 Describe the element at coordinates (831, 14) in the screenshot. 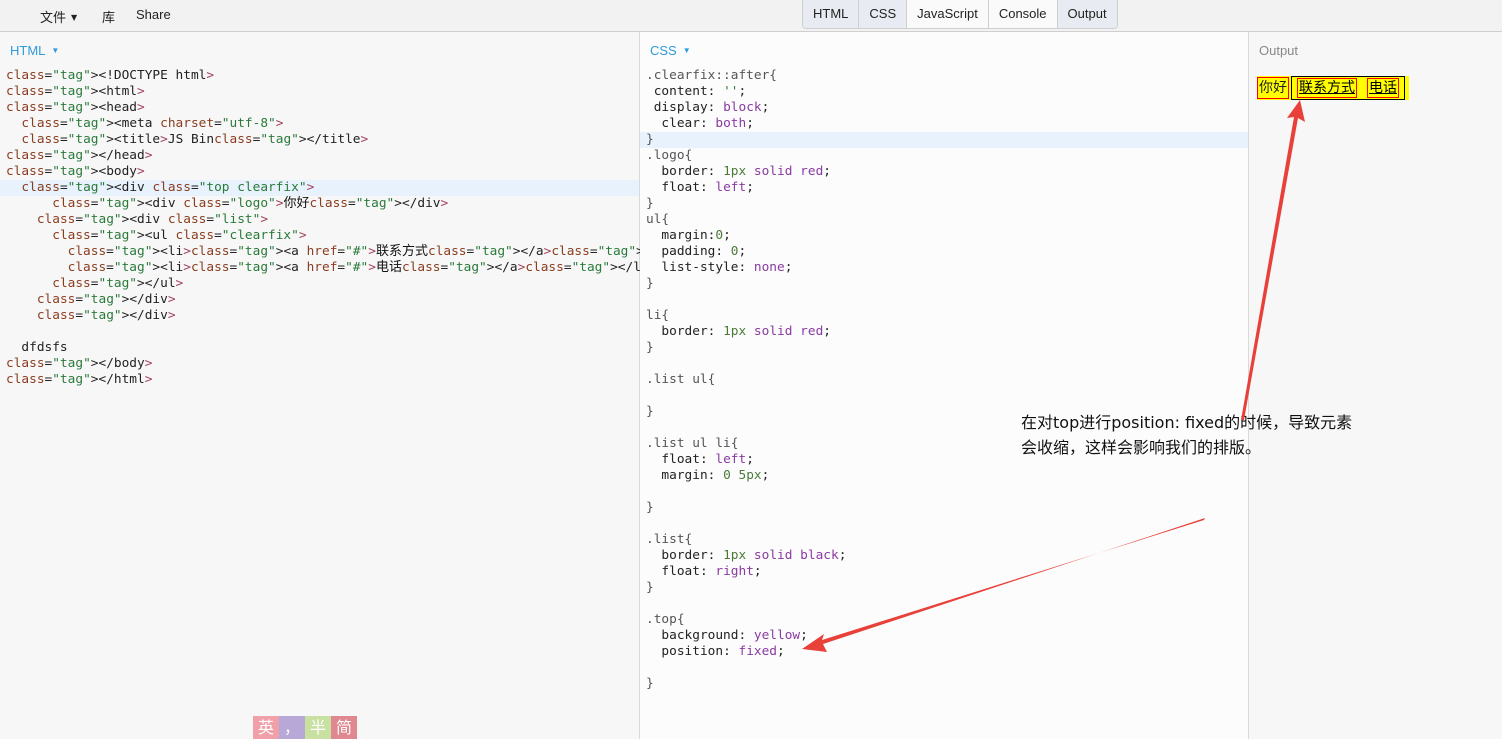

I see `tab-html: HTML` at that location.